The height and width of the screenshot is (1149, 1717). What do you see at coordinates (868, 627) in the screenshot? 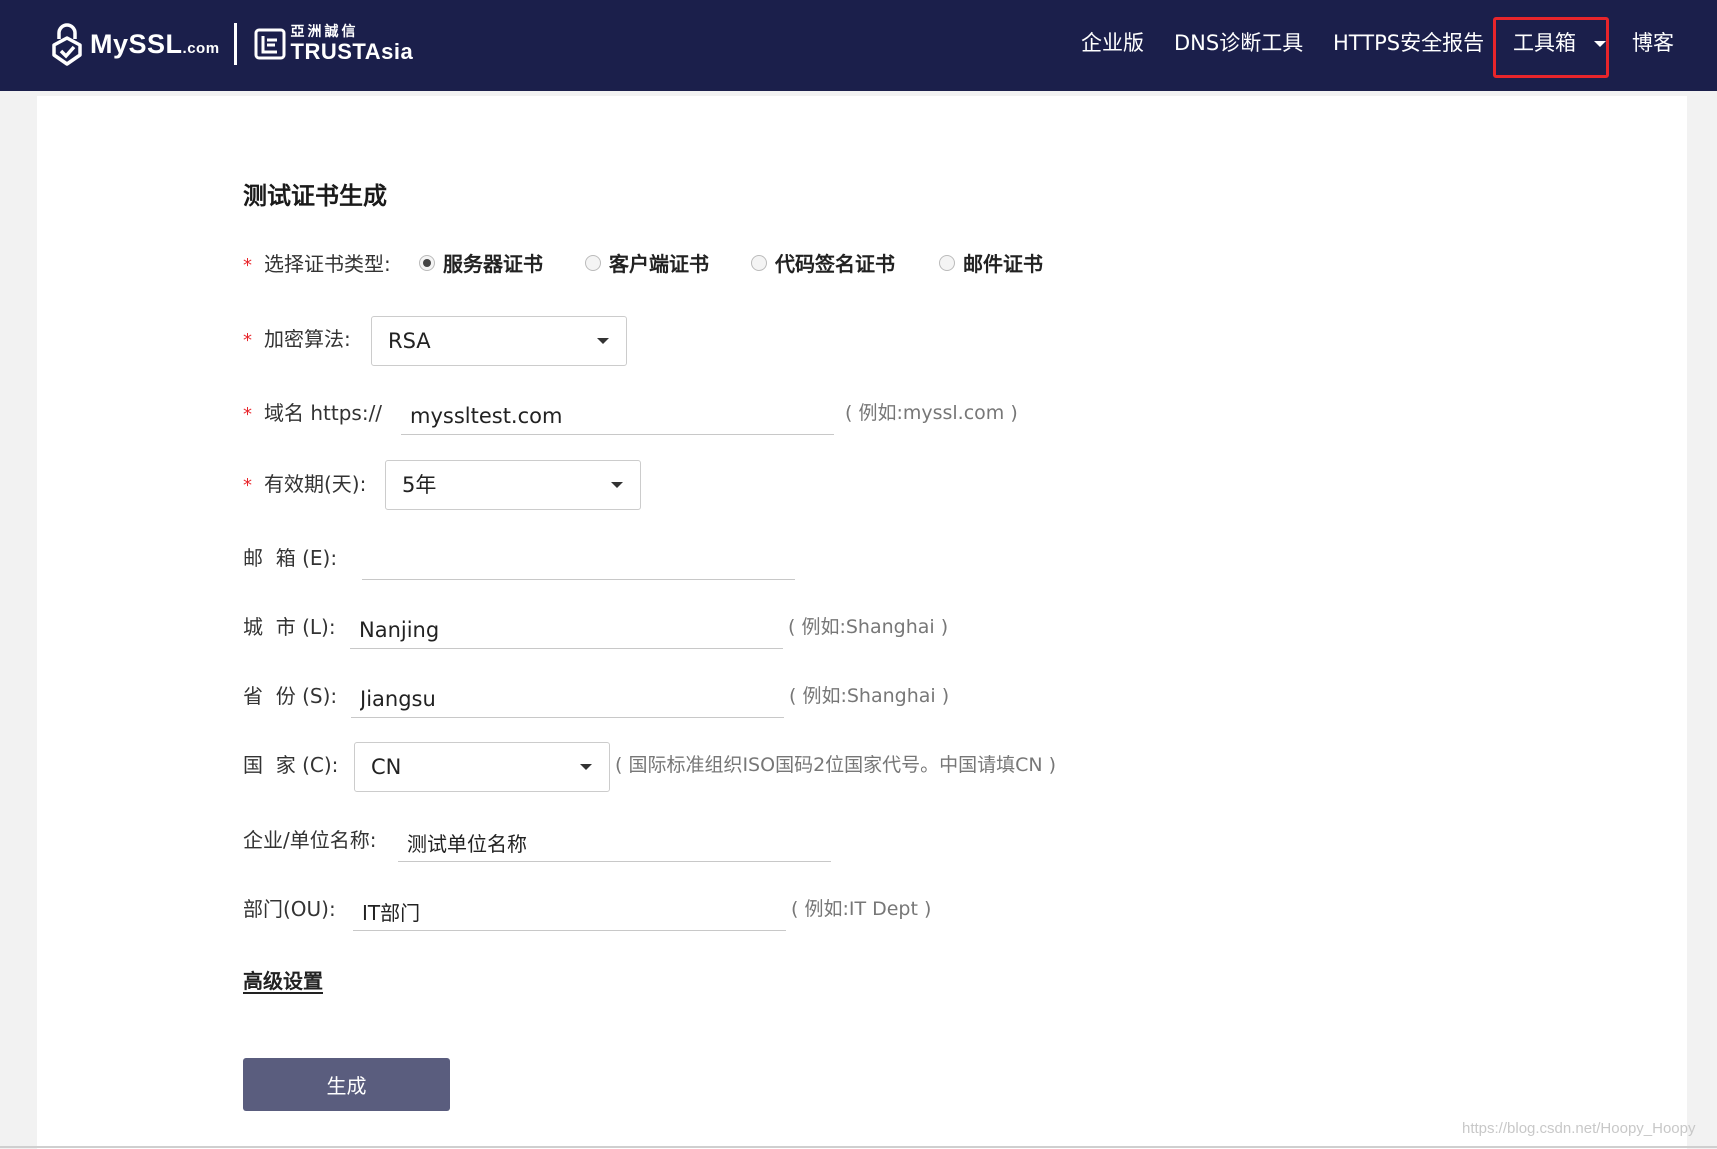
I see `city-hint: ( 例如:Shanghai )` at bounding box center [868, 627].